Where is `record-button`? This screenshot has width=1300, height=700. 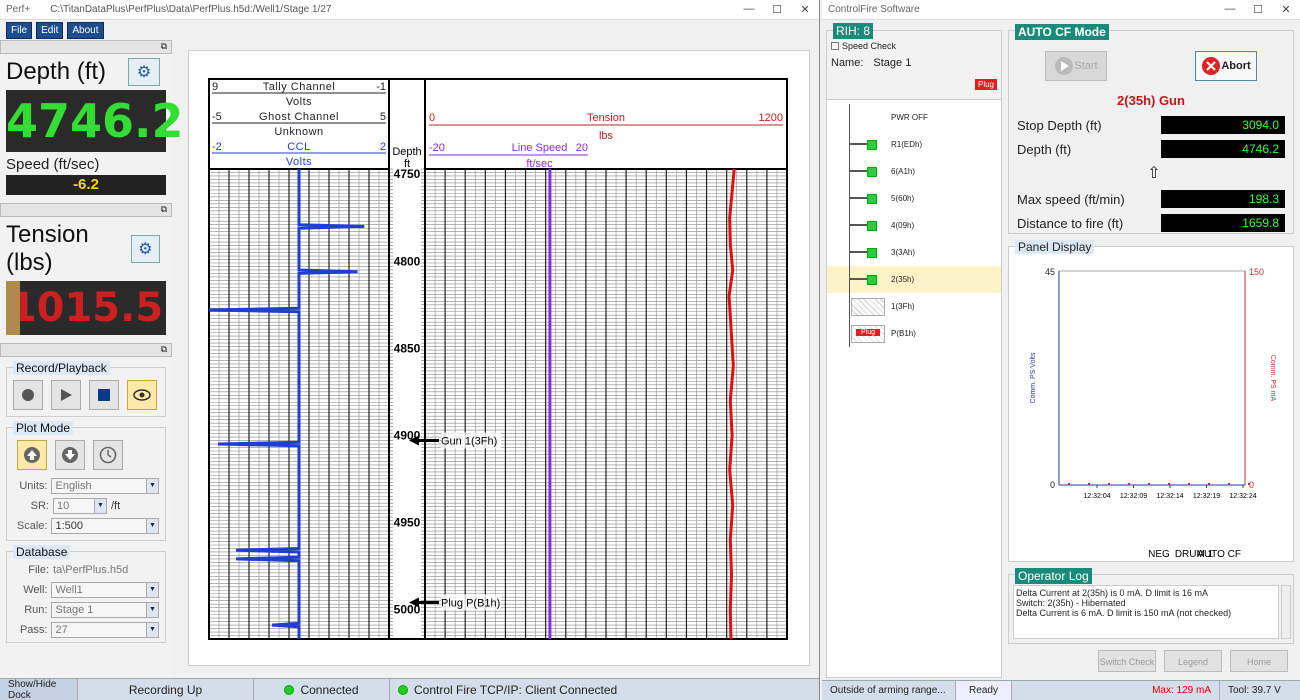 record-button is located at coordinates (28, 395).